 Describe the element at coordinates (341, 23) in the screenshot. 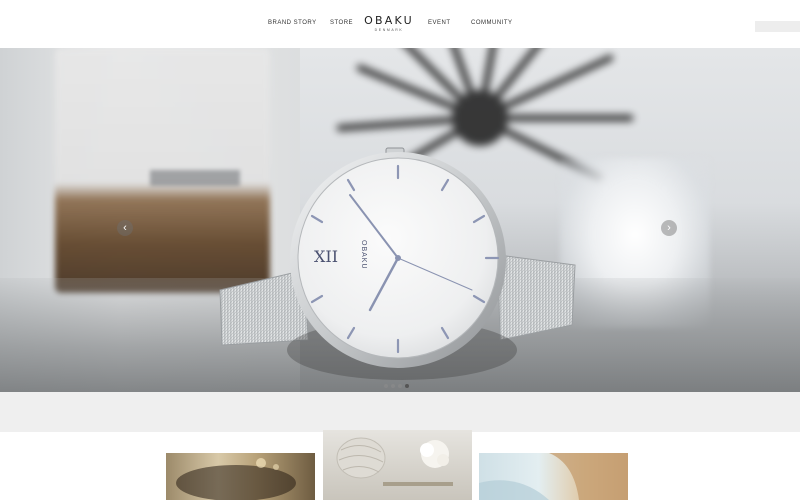

I see `nav-store: STORE` at that location.